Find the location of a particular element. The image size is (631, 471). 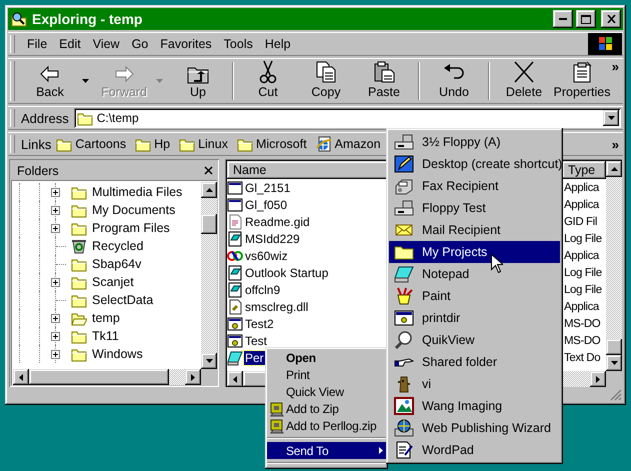

window-title: Exploring - temp is located at coordinates (88, 19).